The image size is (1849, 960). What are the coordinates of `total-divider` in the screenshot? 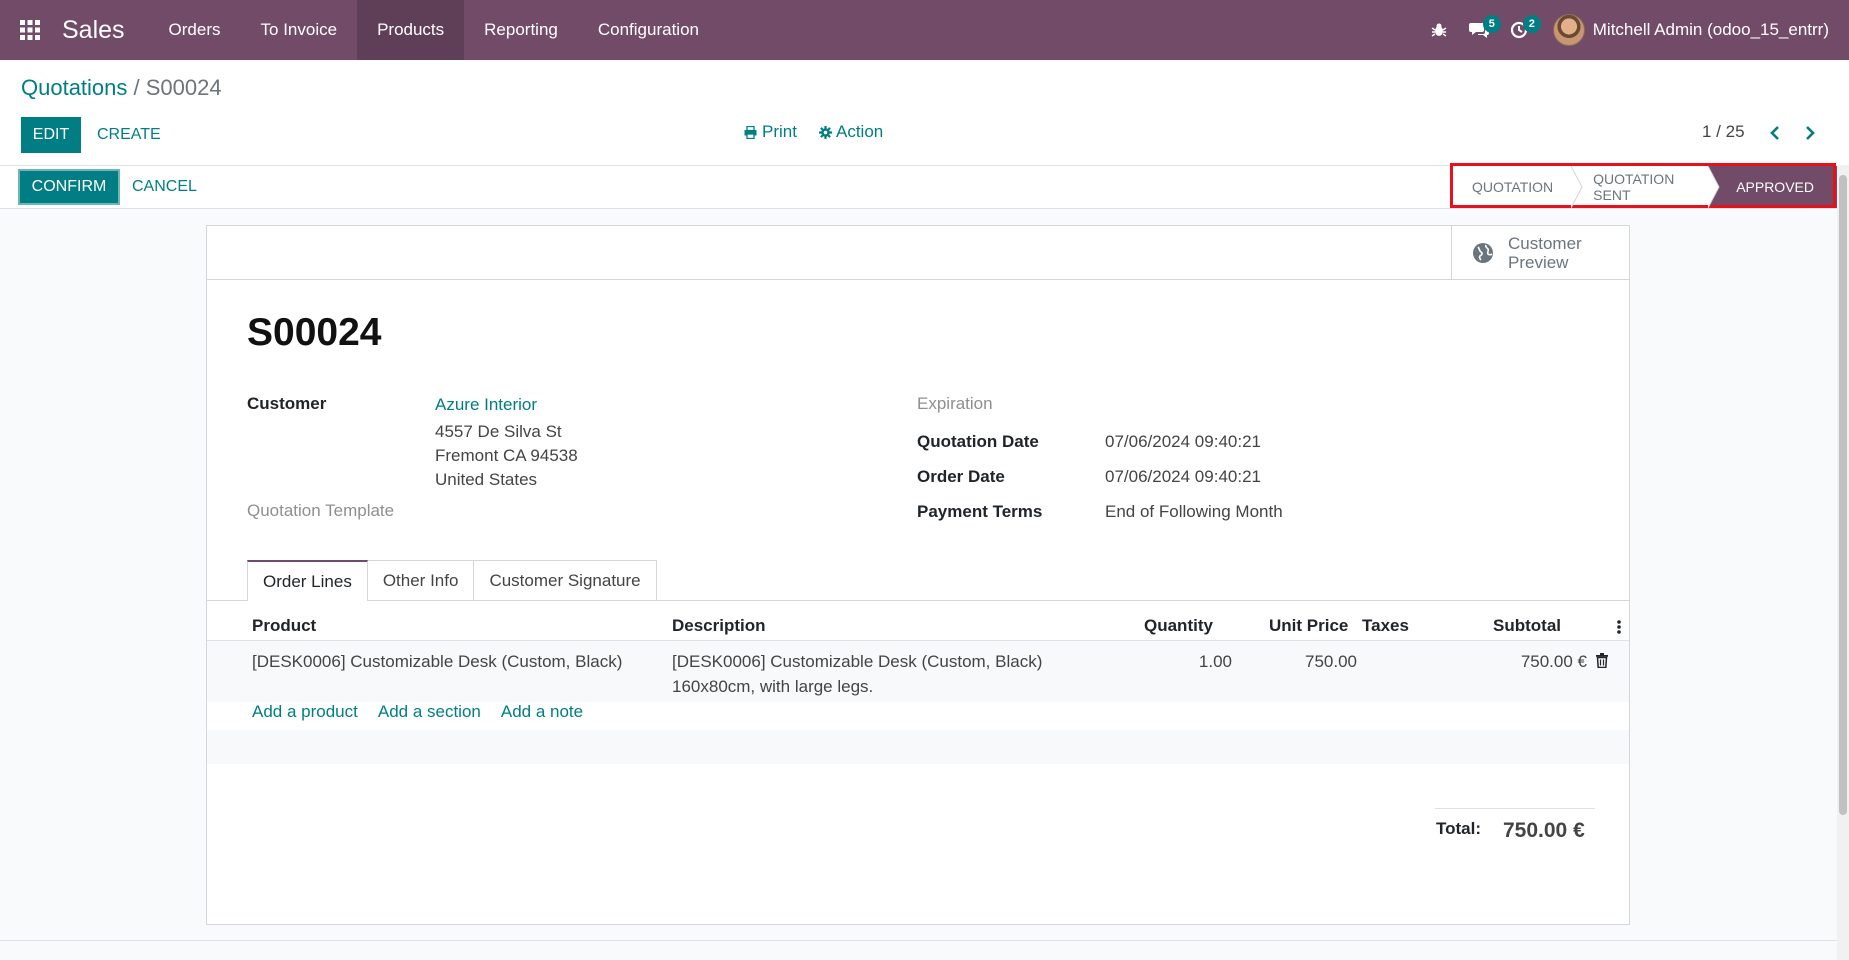 It's located at (1515, 808).